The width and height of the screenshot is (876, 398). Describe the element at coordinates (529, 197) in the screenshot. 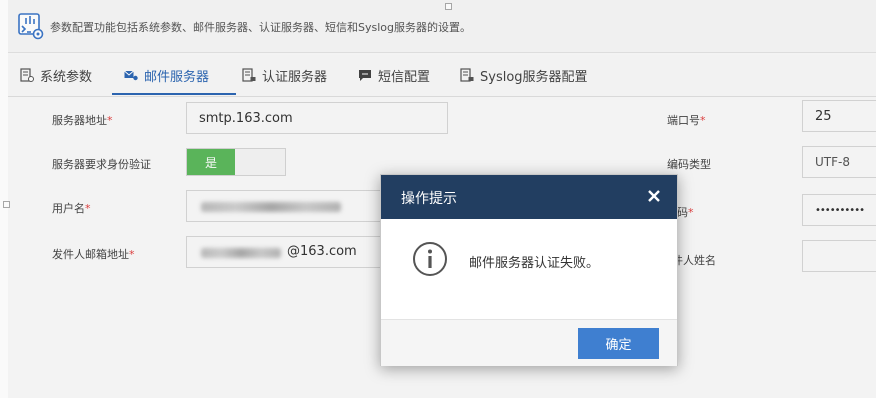

I see `dialog-header: 操作提示` at that location.